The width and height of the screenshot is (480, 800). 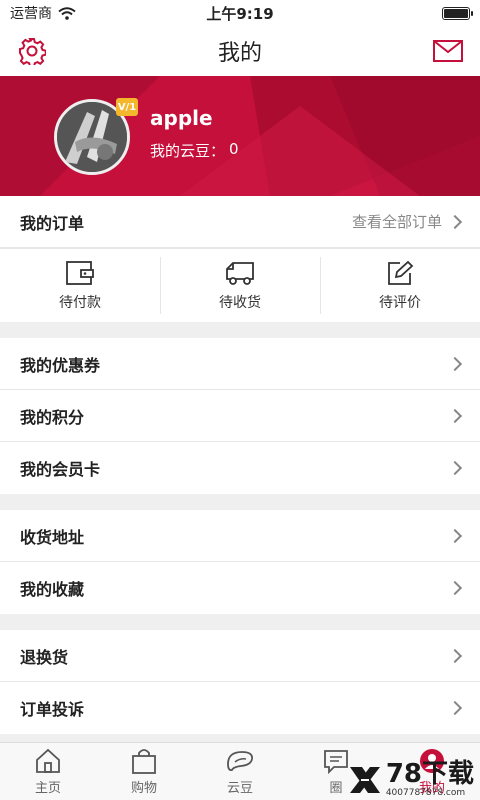 I want to click on pending-review-button: 待评价, so click(x=400, y=285).